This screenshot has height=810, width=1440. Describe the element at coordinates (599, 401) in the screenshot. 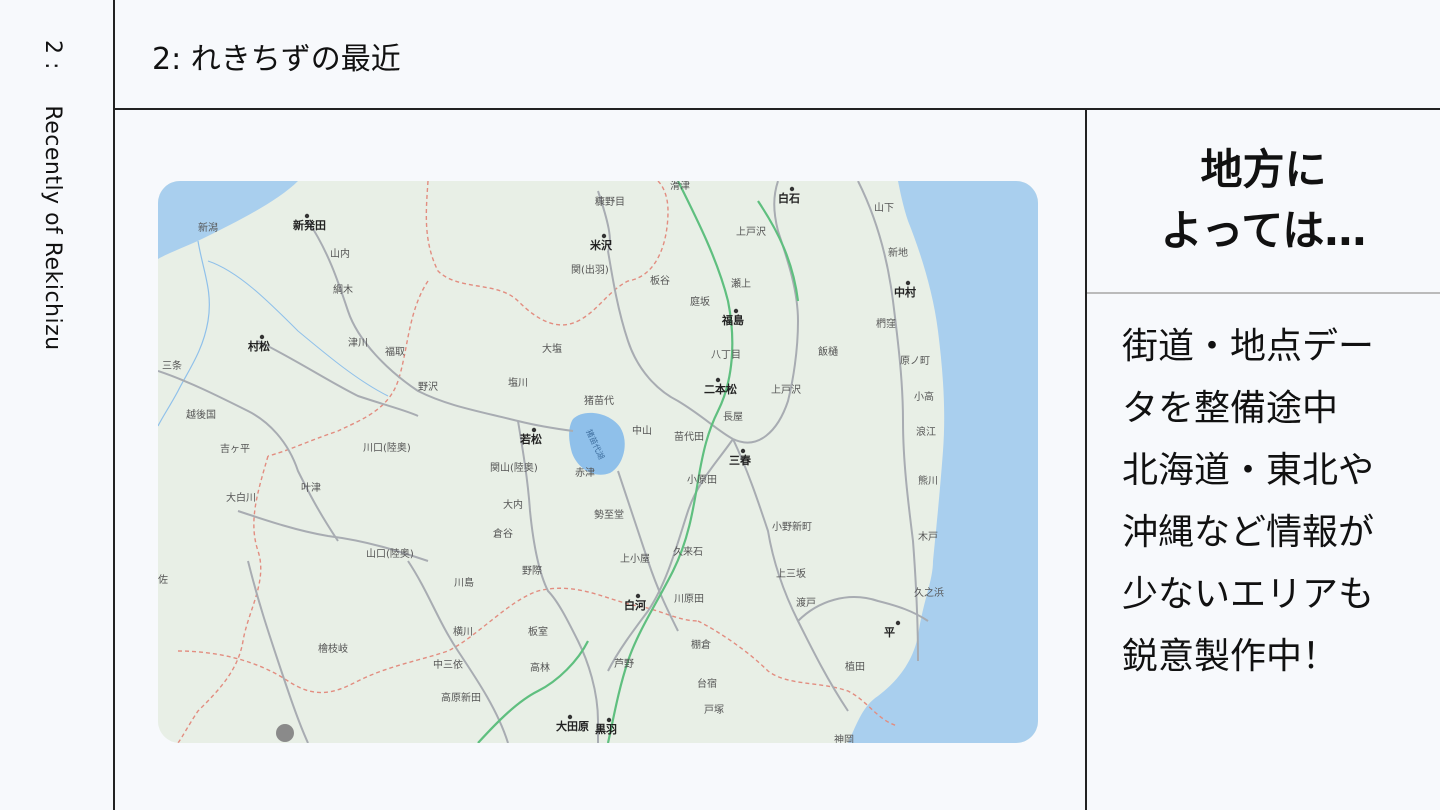

I see `map-place-label: 猪苗代` at that location.